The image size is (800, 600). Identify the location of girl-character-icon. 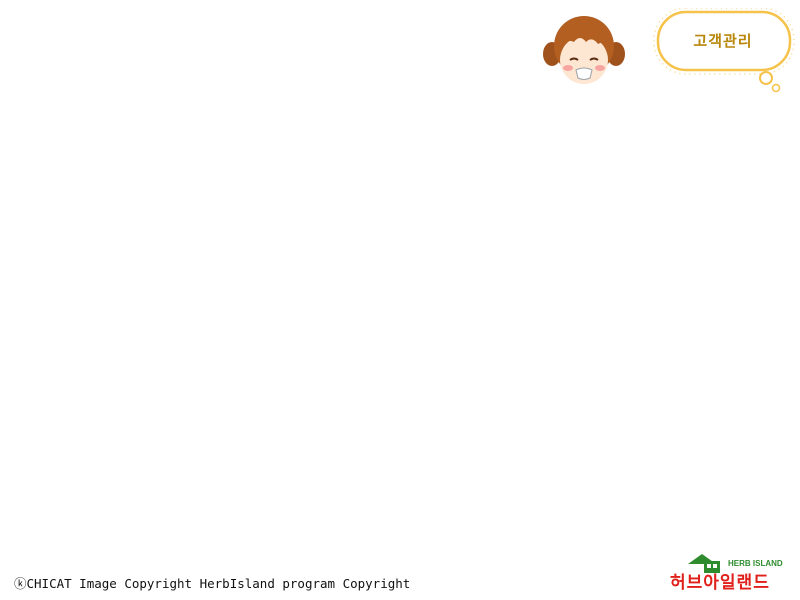
(584, 50).